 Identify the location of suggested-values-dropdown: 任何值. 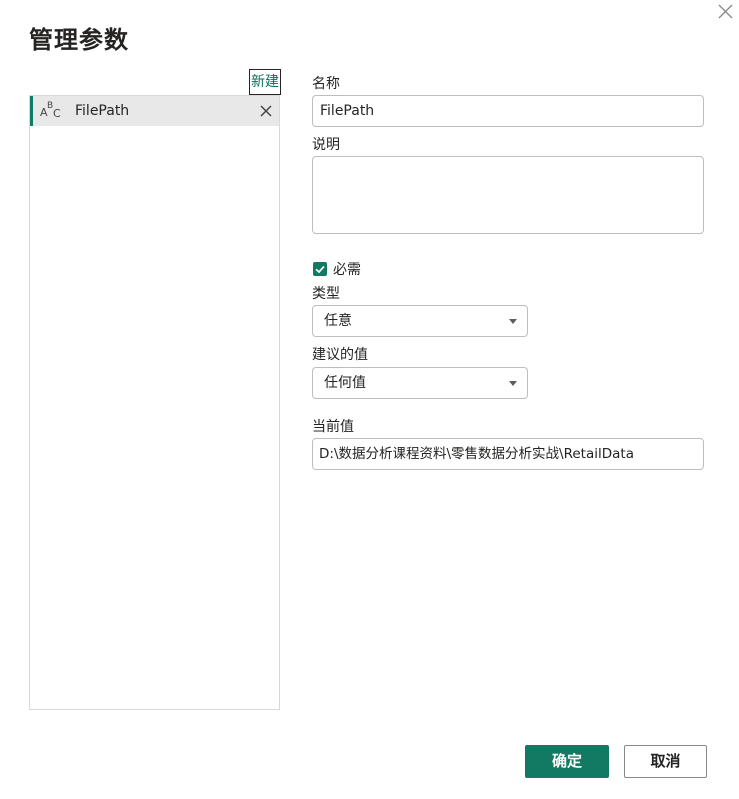
(420, 383).